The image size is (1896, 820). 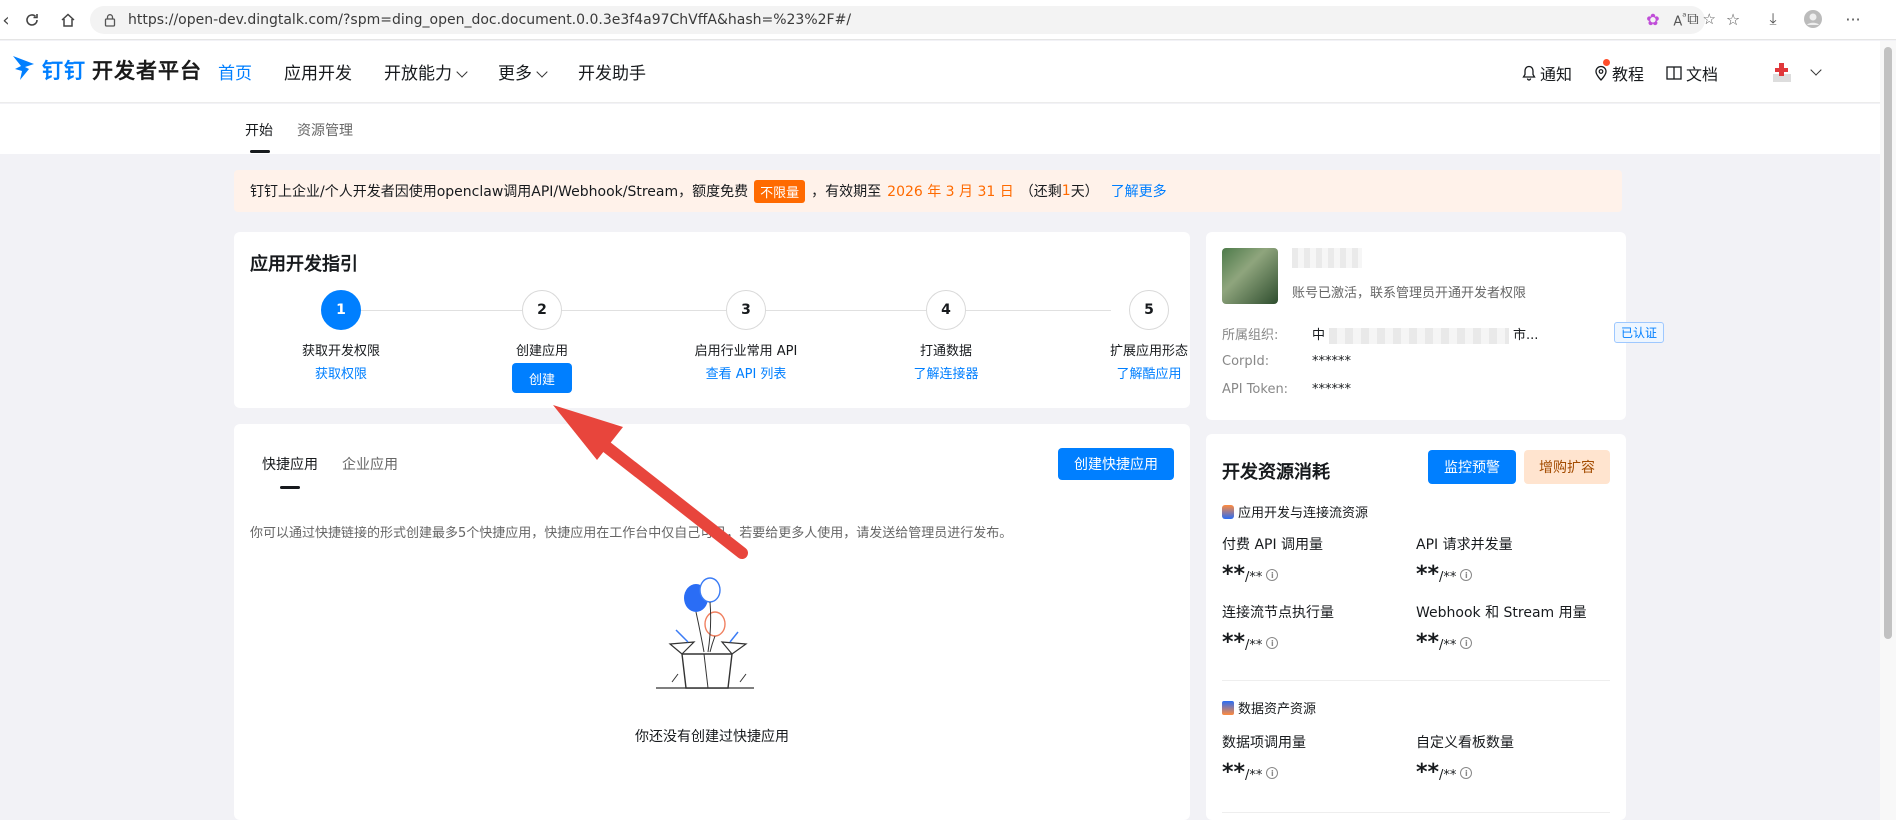 I want to click on token-row: API Token: ******, so click(x=1286, y=389).